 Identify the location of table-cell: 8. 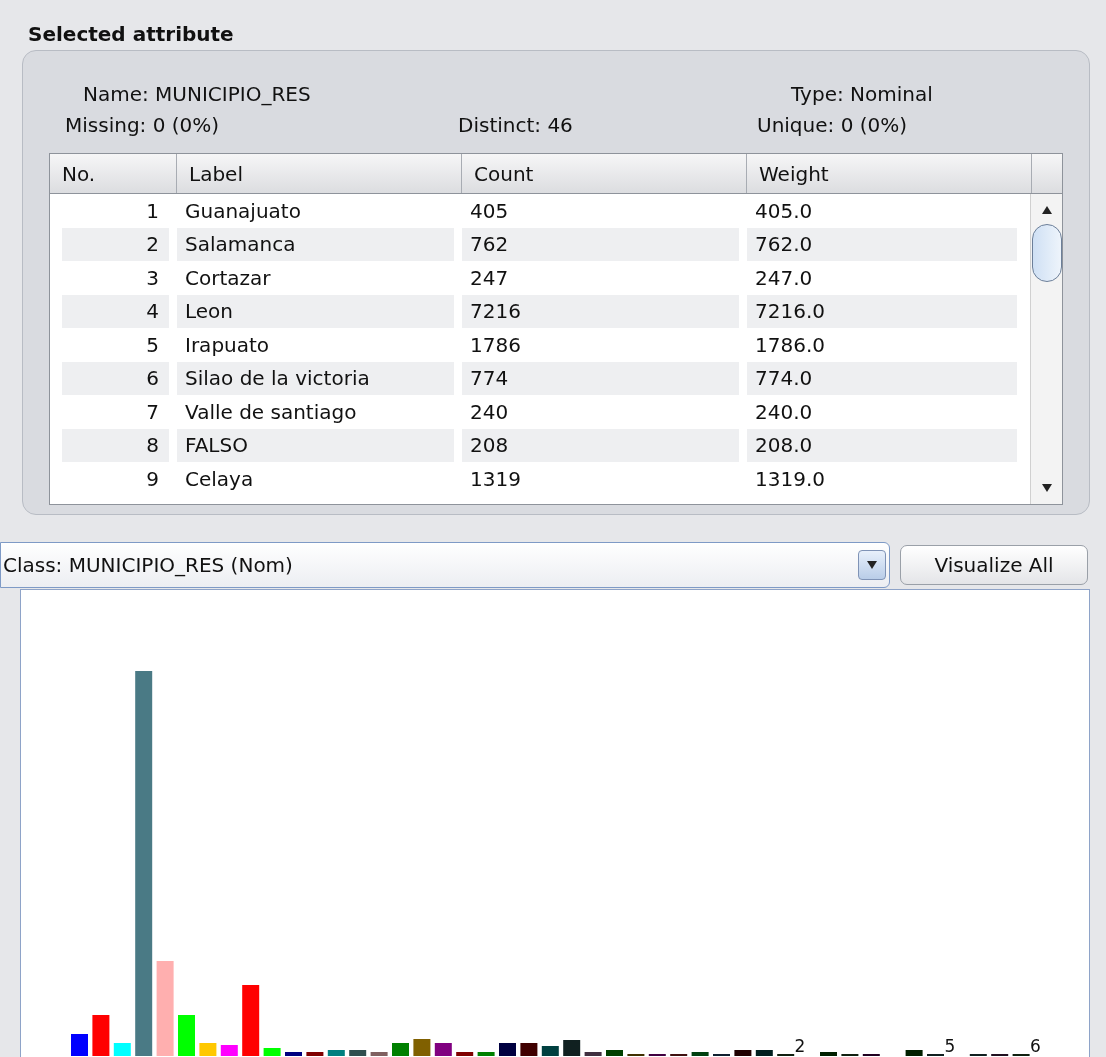
(115, 445).